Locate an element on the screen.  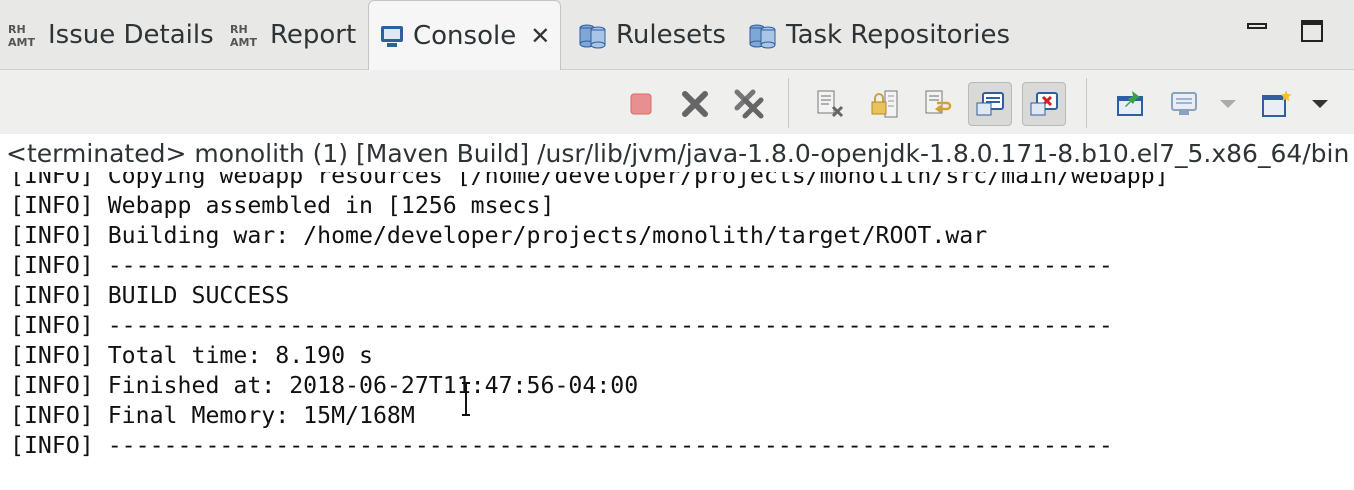
tab-label: Task Repositories is located at coordinates (898, 35).